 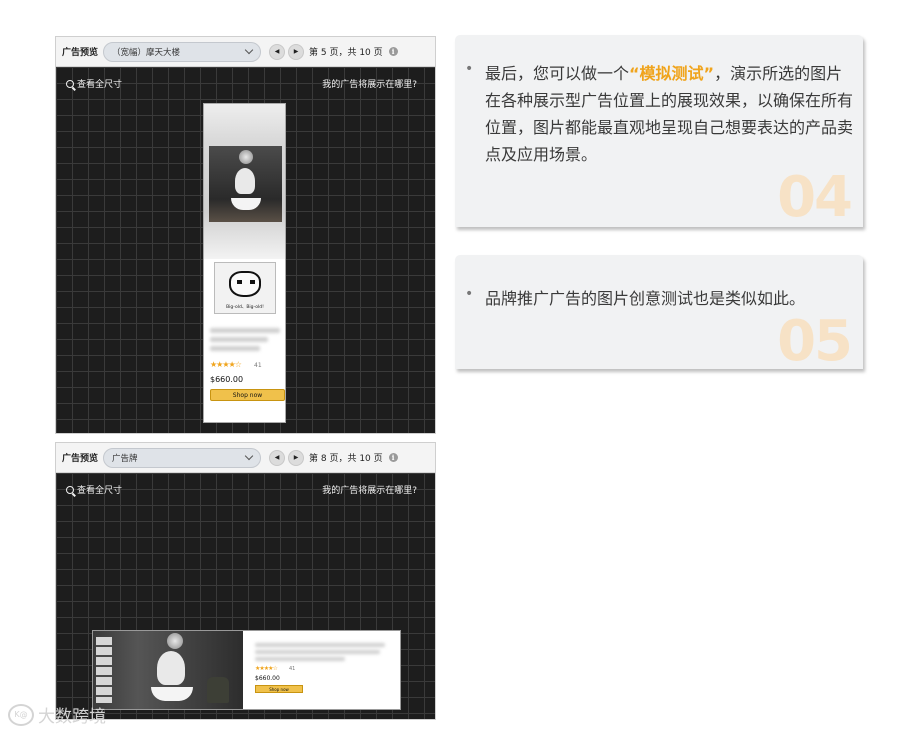 I want to click on ad-placement-selected-value: 广告牌, so click(x=125, y=458).